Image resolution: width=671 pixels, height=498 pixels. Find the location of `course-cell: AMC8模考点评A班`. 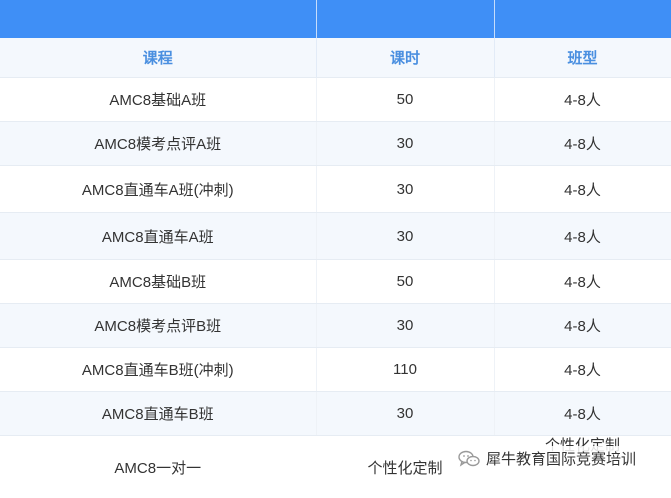

course-cell: AMC8模考点评A班 is located at coordinates (158, 144).